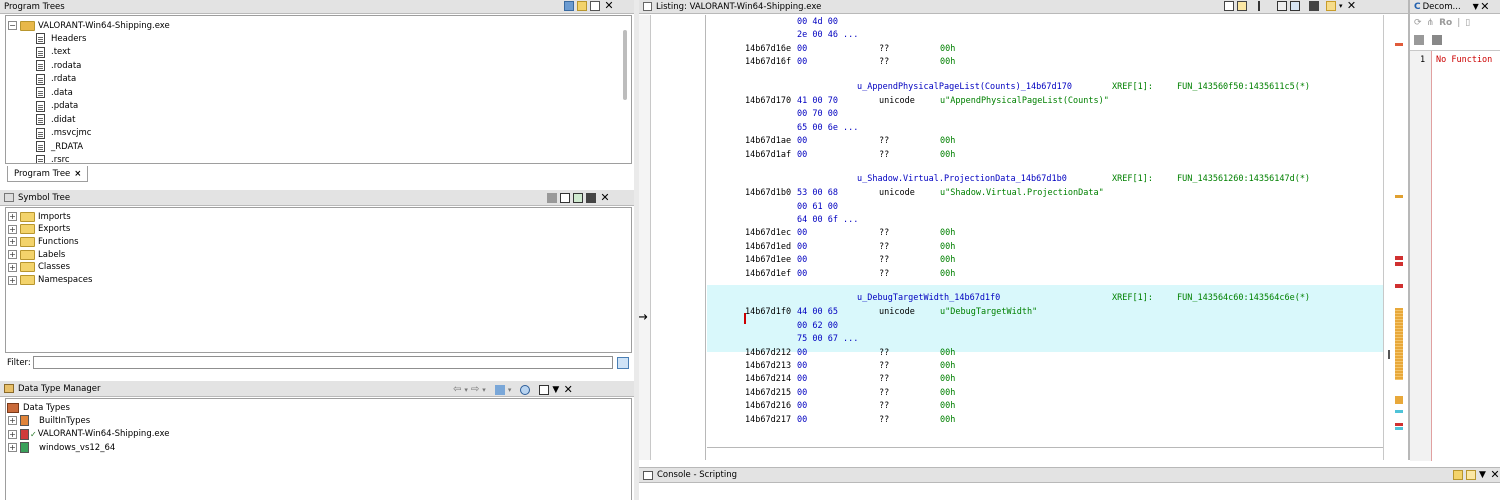 The height and width of the screenshot is (500, 1500). I want to click on close-listing-icon: ✕, so click(1352, 5).